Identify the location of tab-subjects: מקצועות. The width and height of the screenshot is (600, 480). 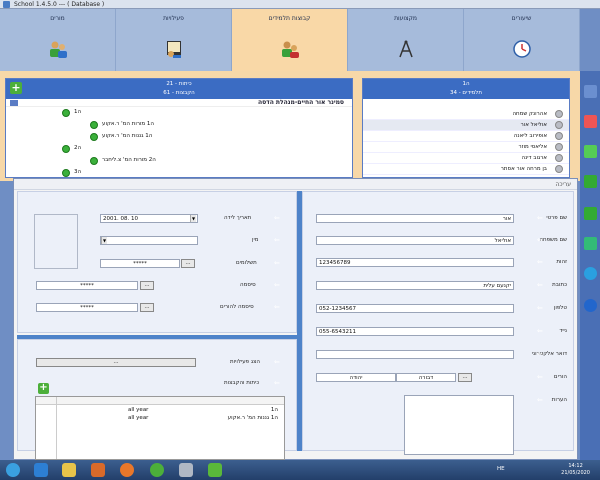
(406, 40).